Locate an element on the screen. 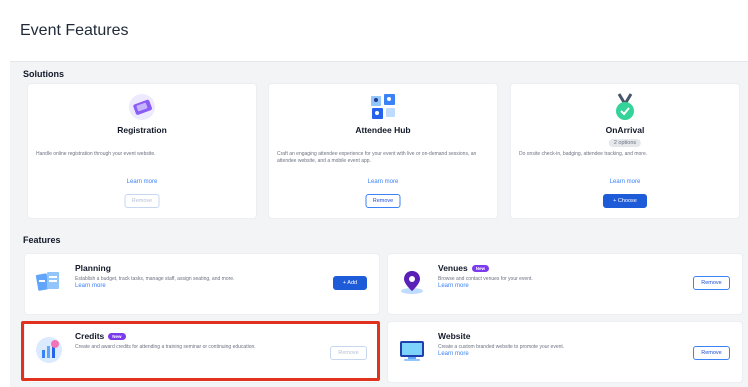  page-title: Event Features is located at coordinates (74, 30).